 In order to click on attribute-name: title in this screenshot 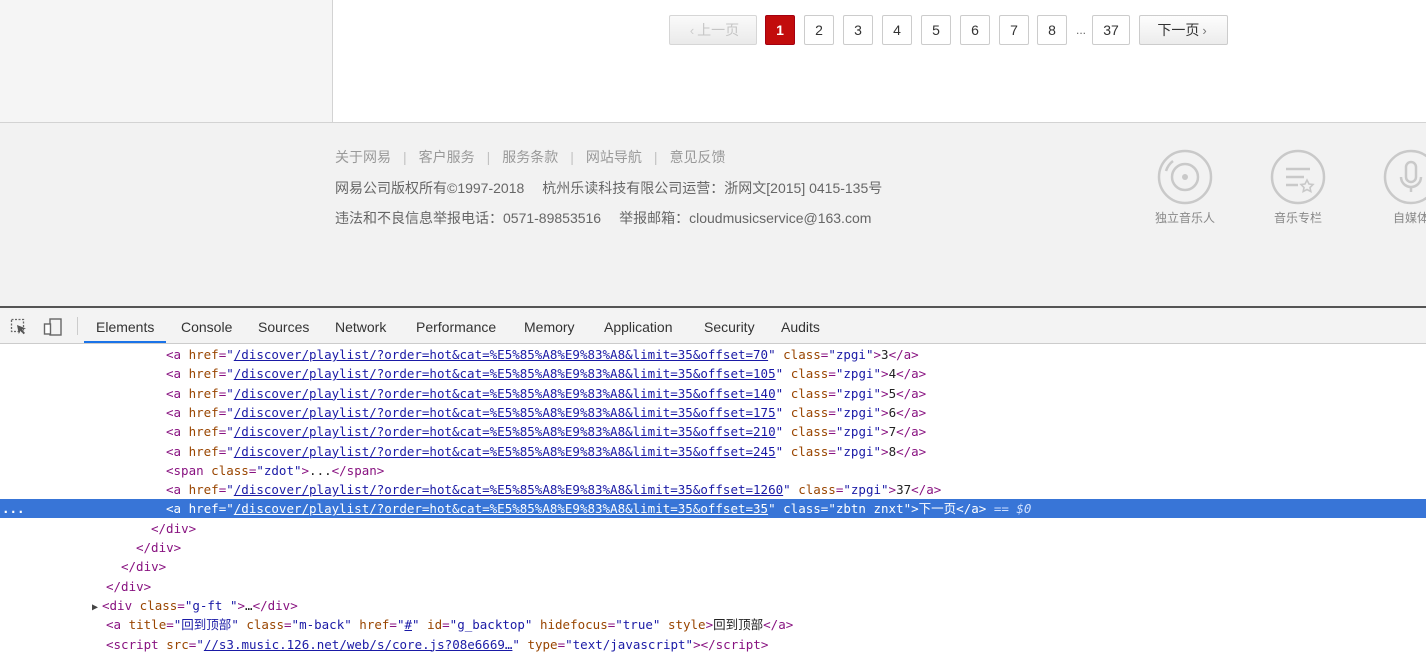, I will do `click(147, 625)`.